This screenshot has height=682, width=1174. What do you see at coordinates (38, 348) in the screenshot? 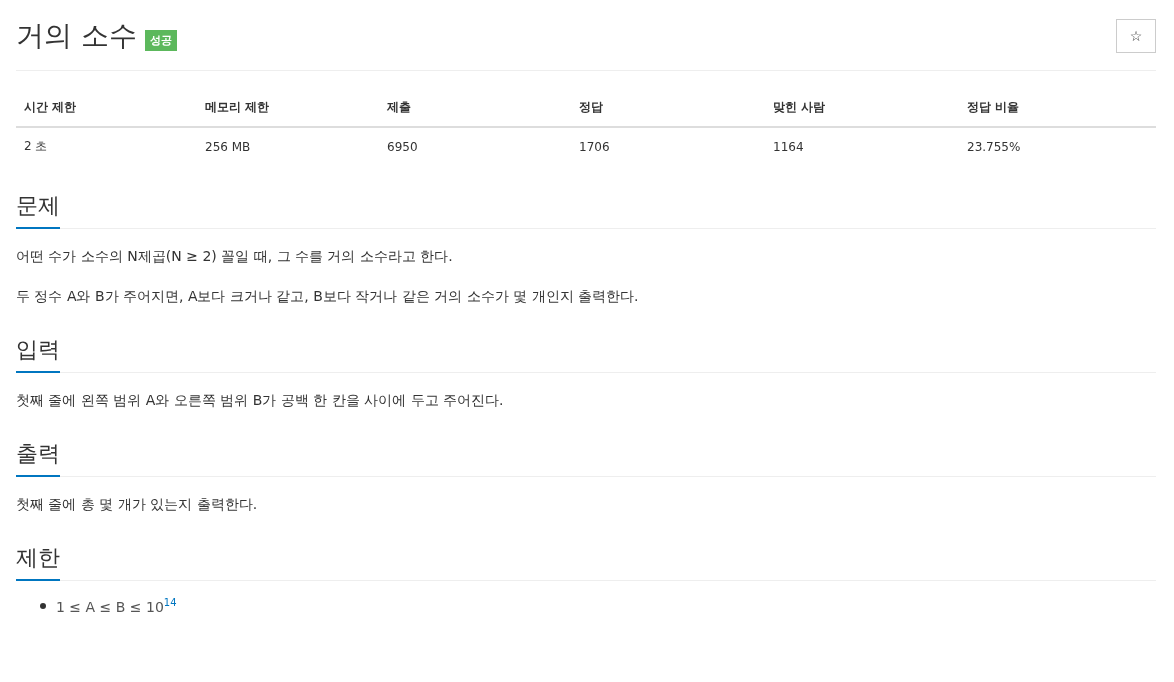
I see `section-heading: 입력` at bounding box center [38, 348].